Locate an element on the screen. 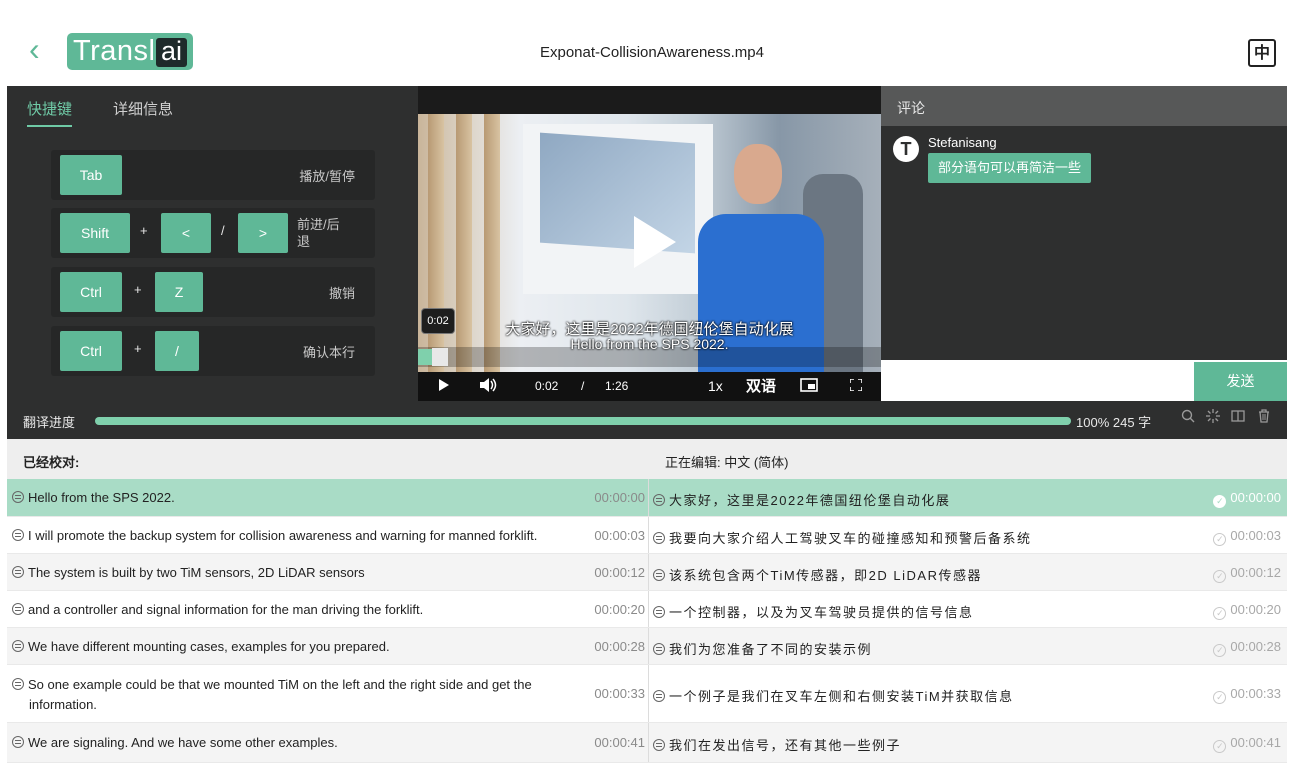 This screenshot has height=774, width=1310. volume-icon is located at coordinates (489, 386).